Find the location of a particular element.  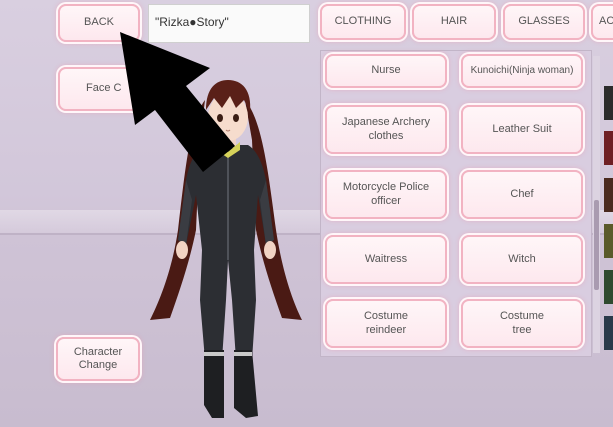

outfit-costume-reindeer-button: Costume reindeer is located at coordinates (386, 323).